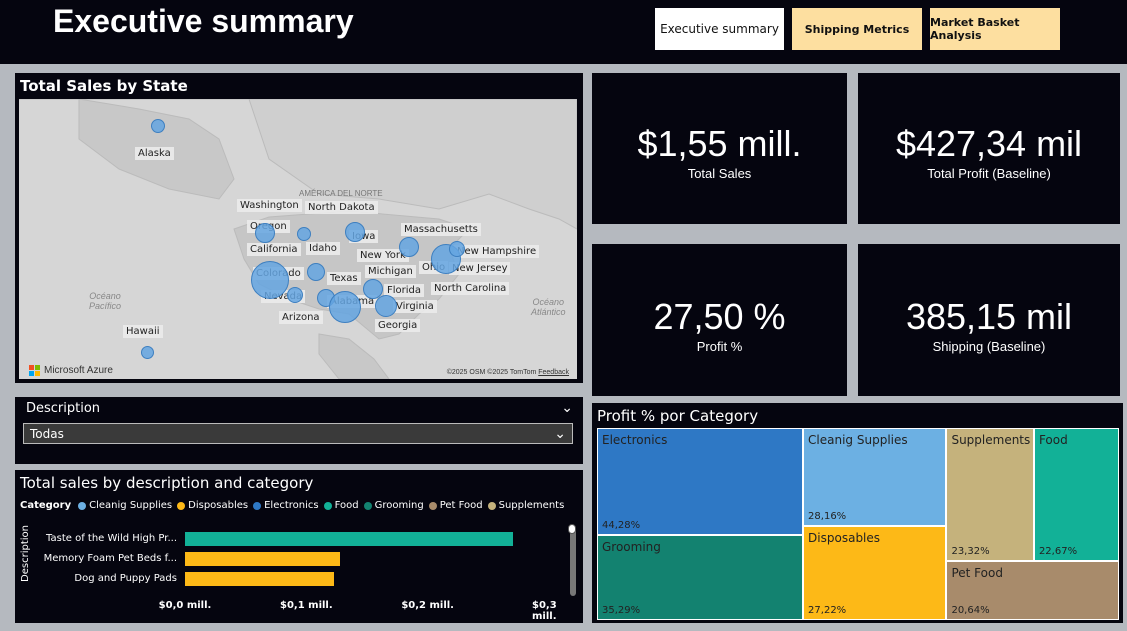 The image size is (1127, 631). Describe the element at coordinates (719, 143) in the screenshot. I see `kpi-total-sales-value: $1,55 mill.` at that location.